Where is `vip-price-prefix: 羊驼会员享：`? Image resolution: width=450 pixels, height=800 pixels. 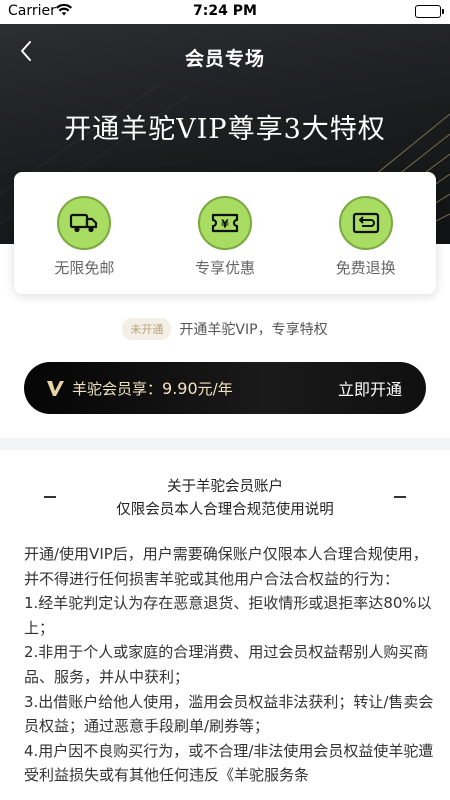 vip-price-prefix: 羊驼会员享： is located at coordinates (117, 388).